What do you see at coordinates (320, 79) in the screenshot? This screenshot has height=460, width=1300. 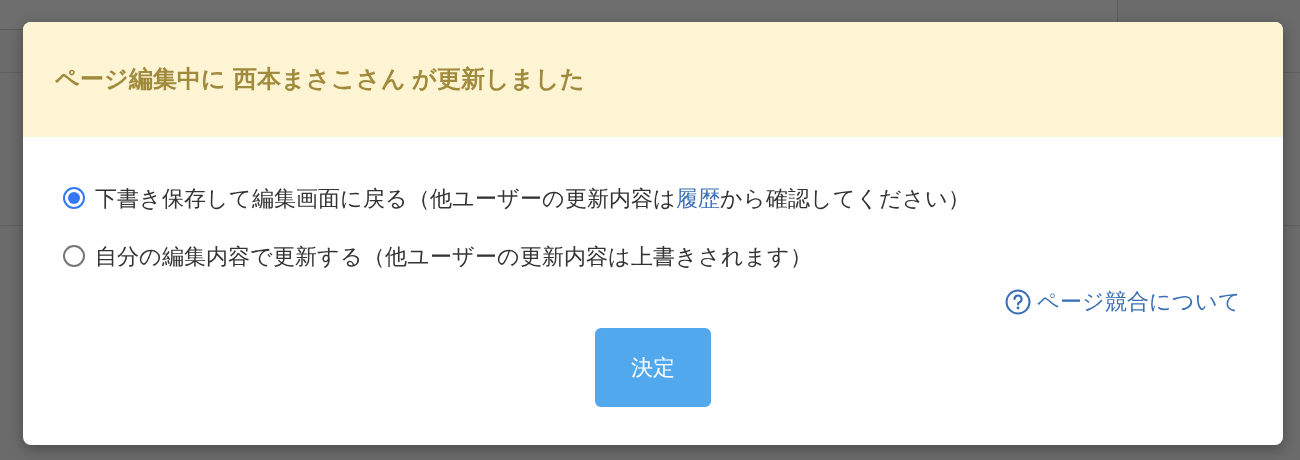 I see `dialog-title: ページ編集中に 西本まさこさん が更新しました` at bounding box center [320, 79].